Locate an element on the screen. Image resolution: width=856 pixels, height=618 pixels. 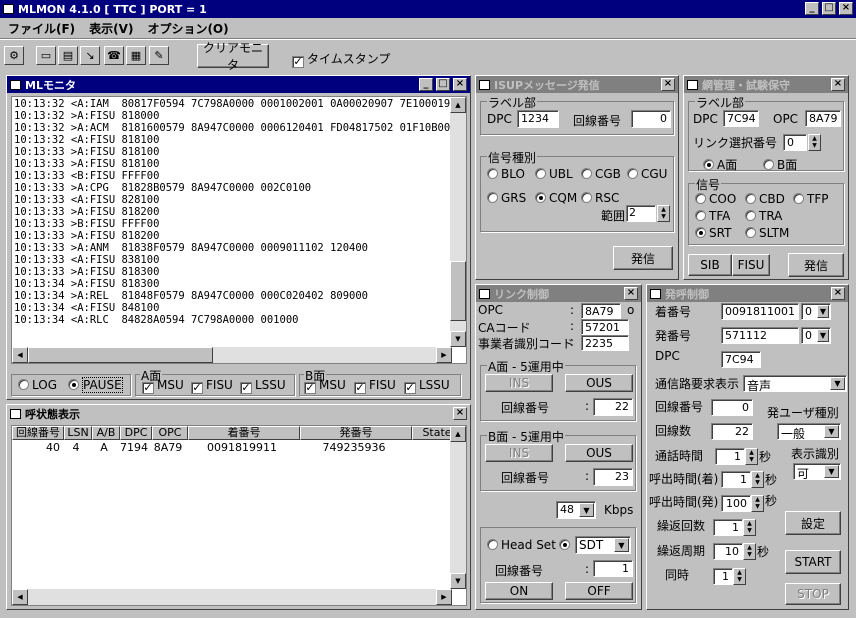
column-header: A/B is located at coordinates (106, 433).